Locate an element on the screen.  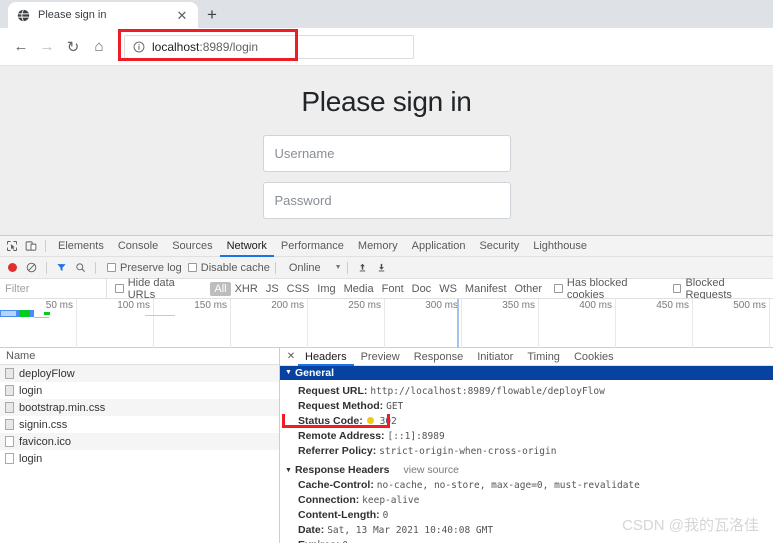
table-row: signin.css is located at coordinates (139, 424).